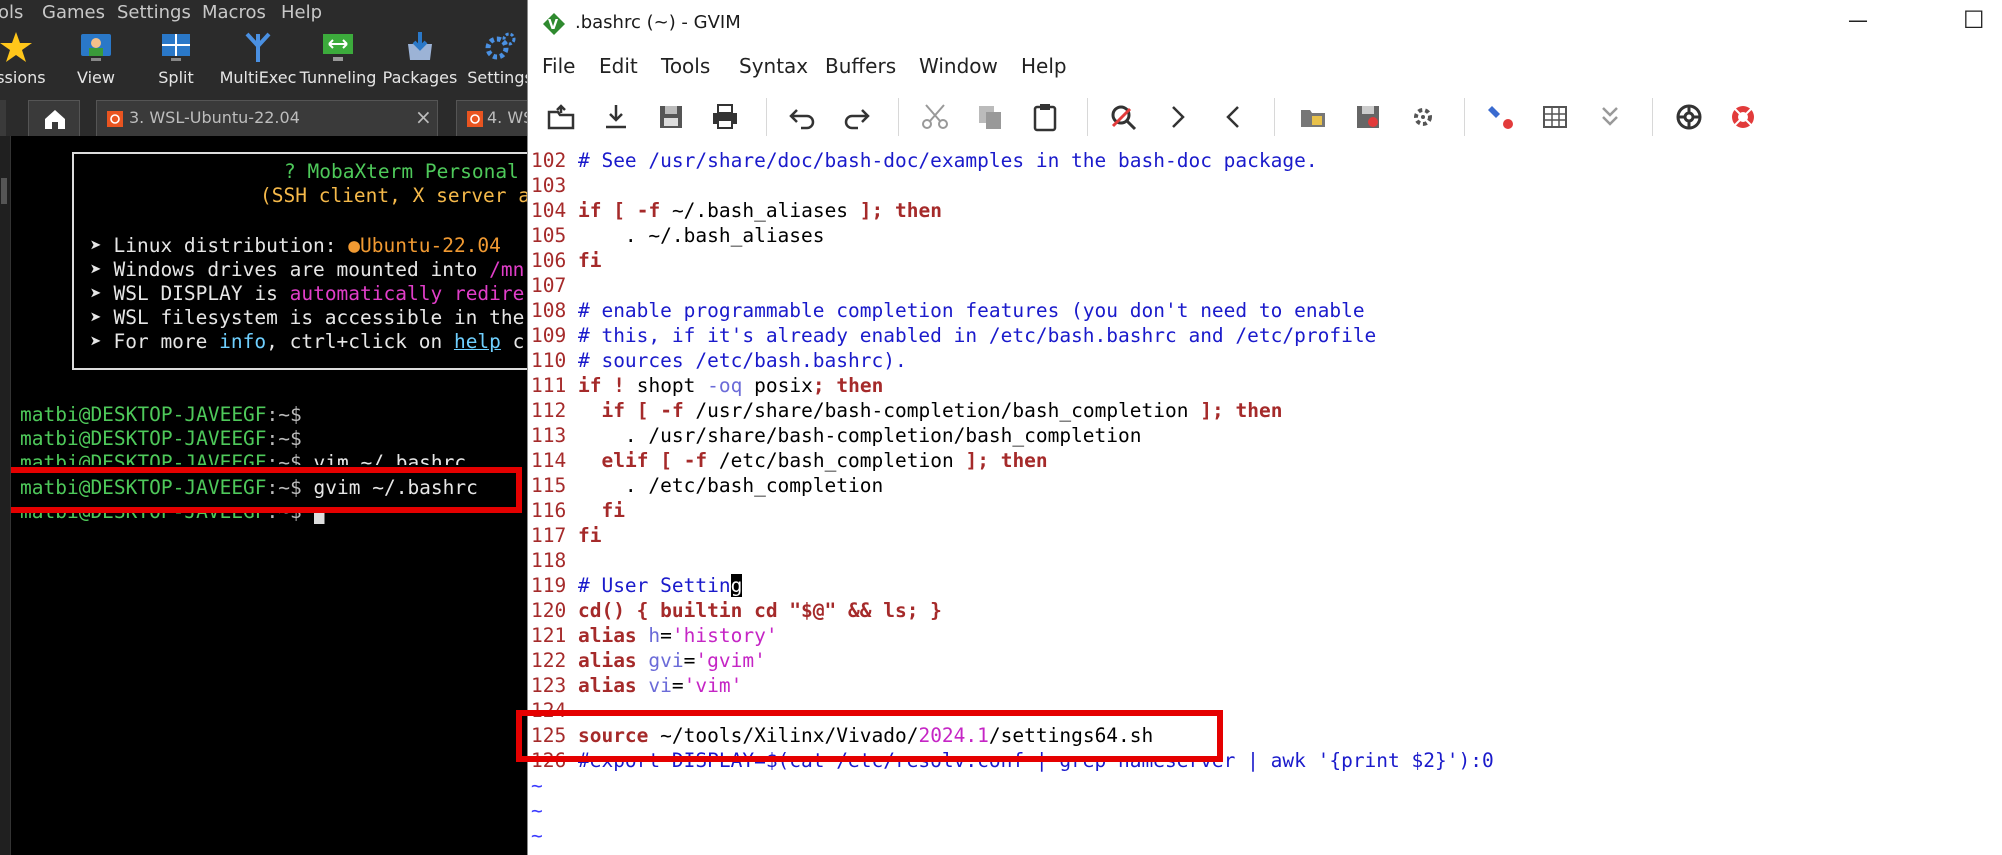  What do you see at coordinates (1233, 117) in the screenshot?
I see `find-previous-icon` at bounding box center [1233, 117].